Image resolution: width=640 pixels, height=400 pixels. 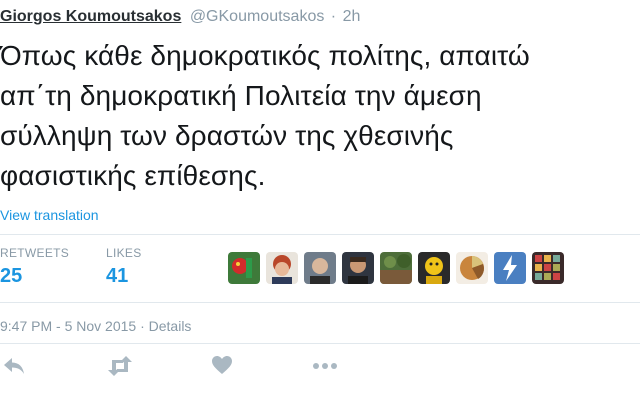 What do you see at coordinates (11, 276) in the screenshot?
I see `retweets-count: 25` at bounding box center [11, 276].